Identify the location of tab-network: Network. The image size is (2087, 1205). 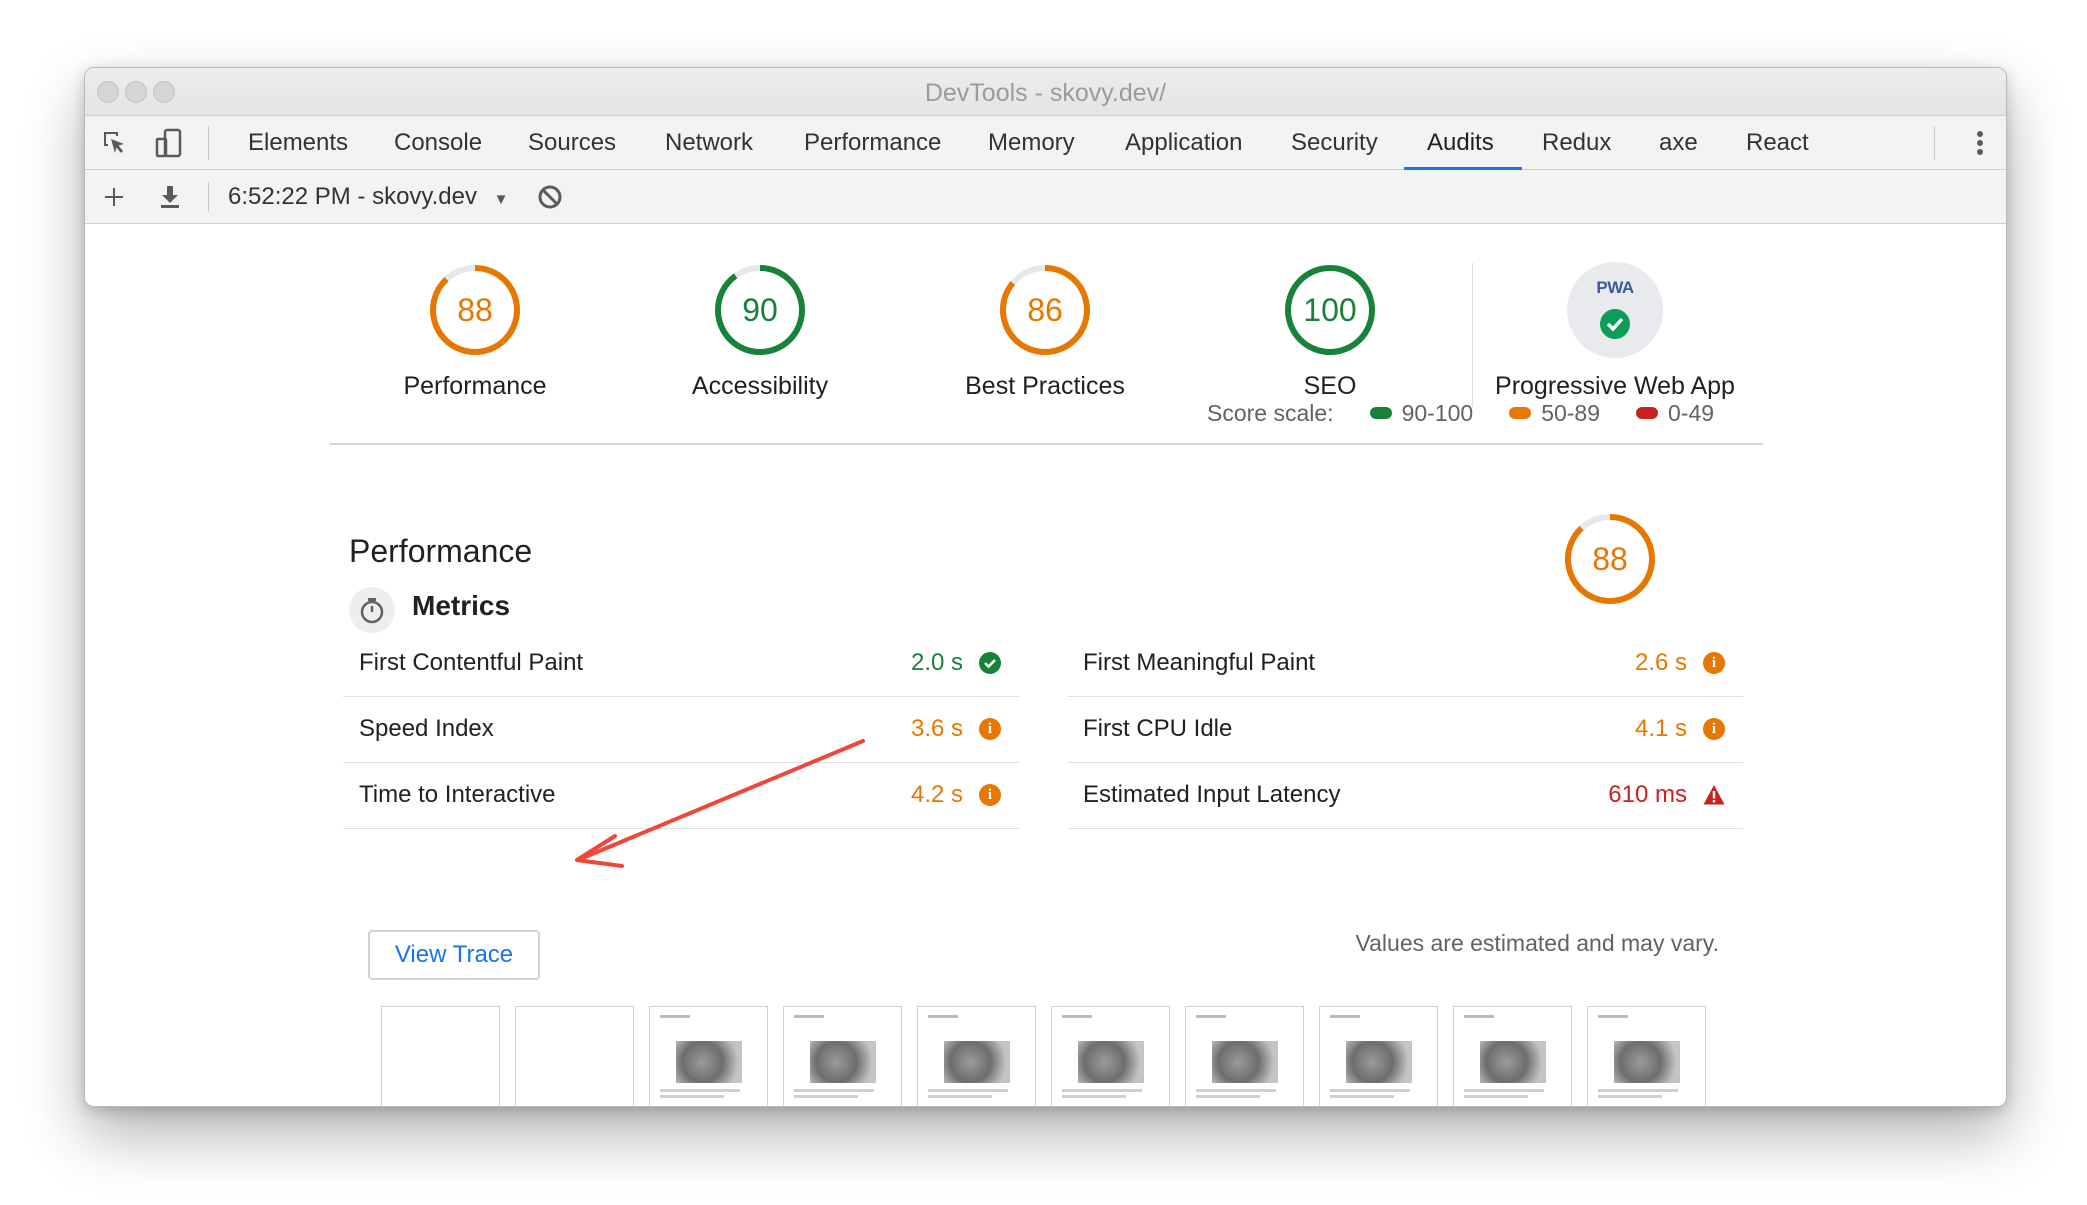
(709, 143).